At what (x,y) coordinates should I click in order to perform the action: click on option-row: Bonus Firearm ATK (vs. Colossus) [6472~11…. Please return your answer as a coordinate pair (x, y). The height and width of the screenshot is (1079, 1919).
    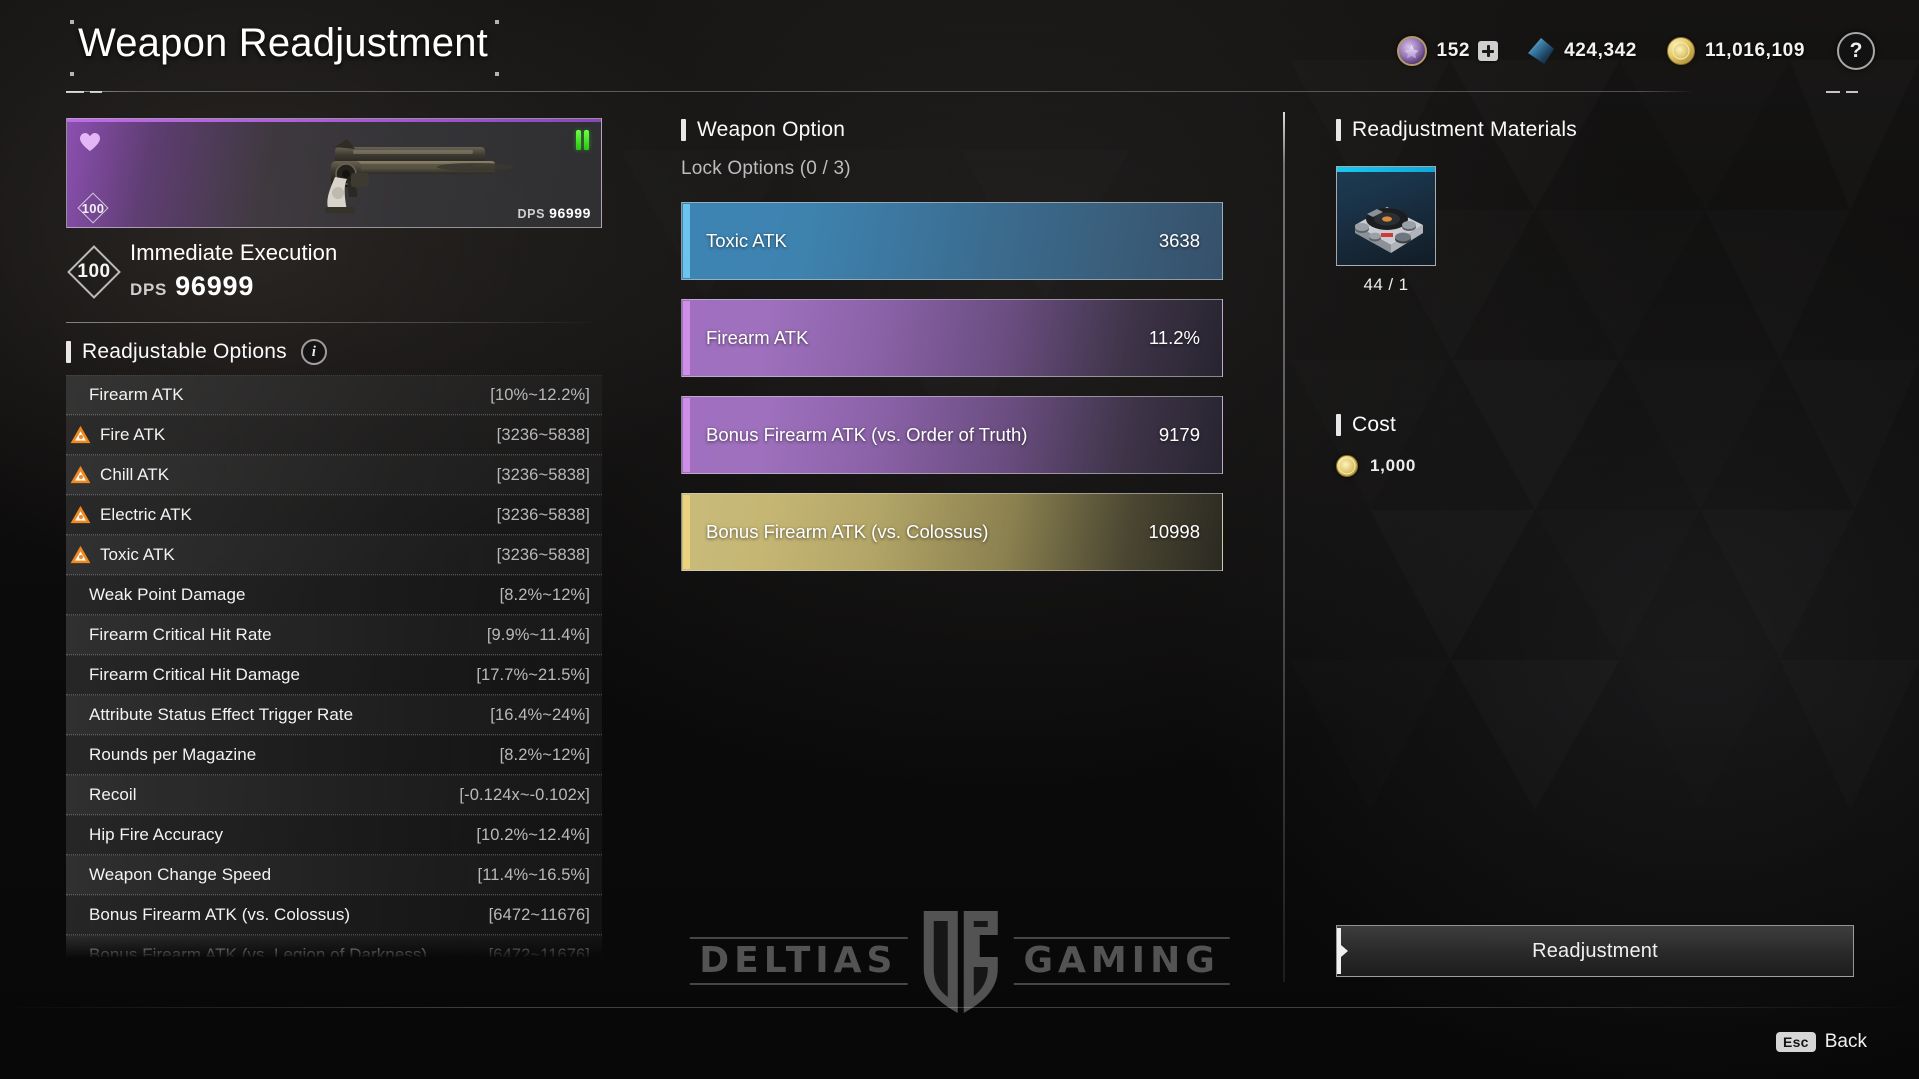
    Looking at the image, I should click on (334, 915).